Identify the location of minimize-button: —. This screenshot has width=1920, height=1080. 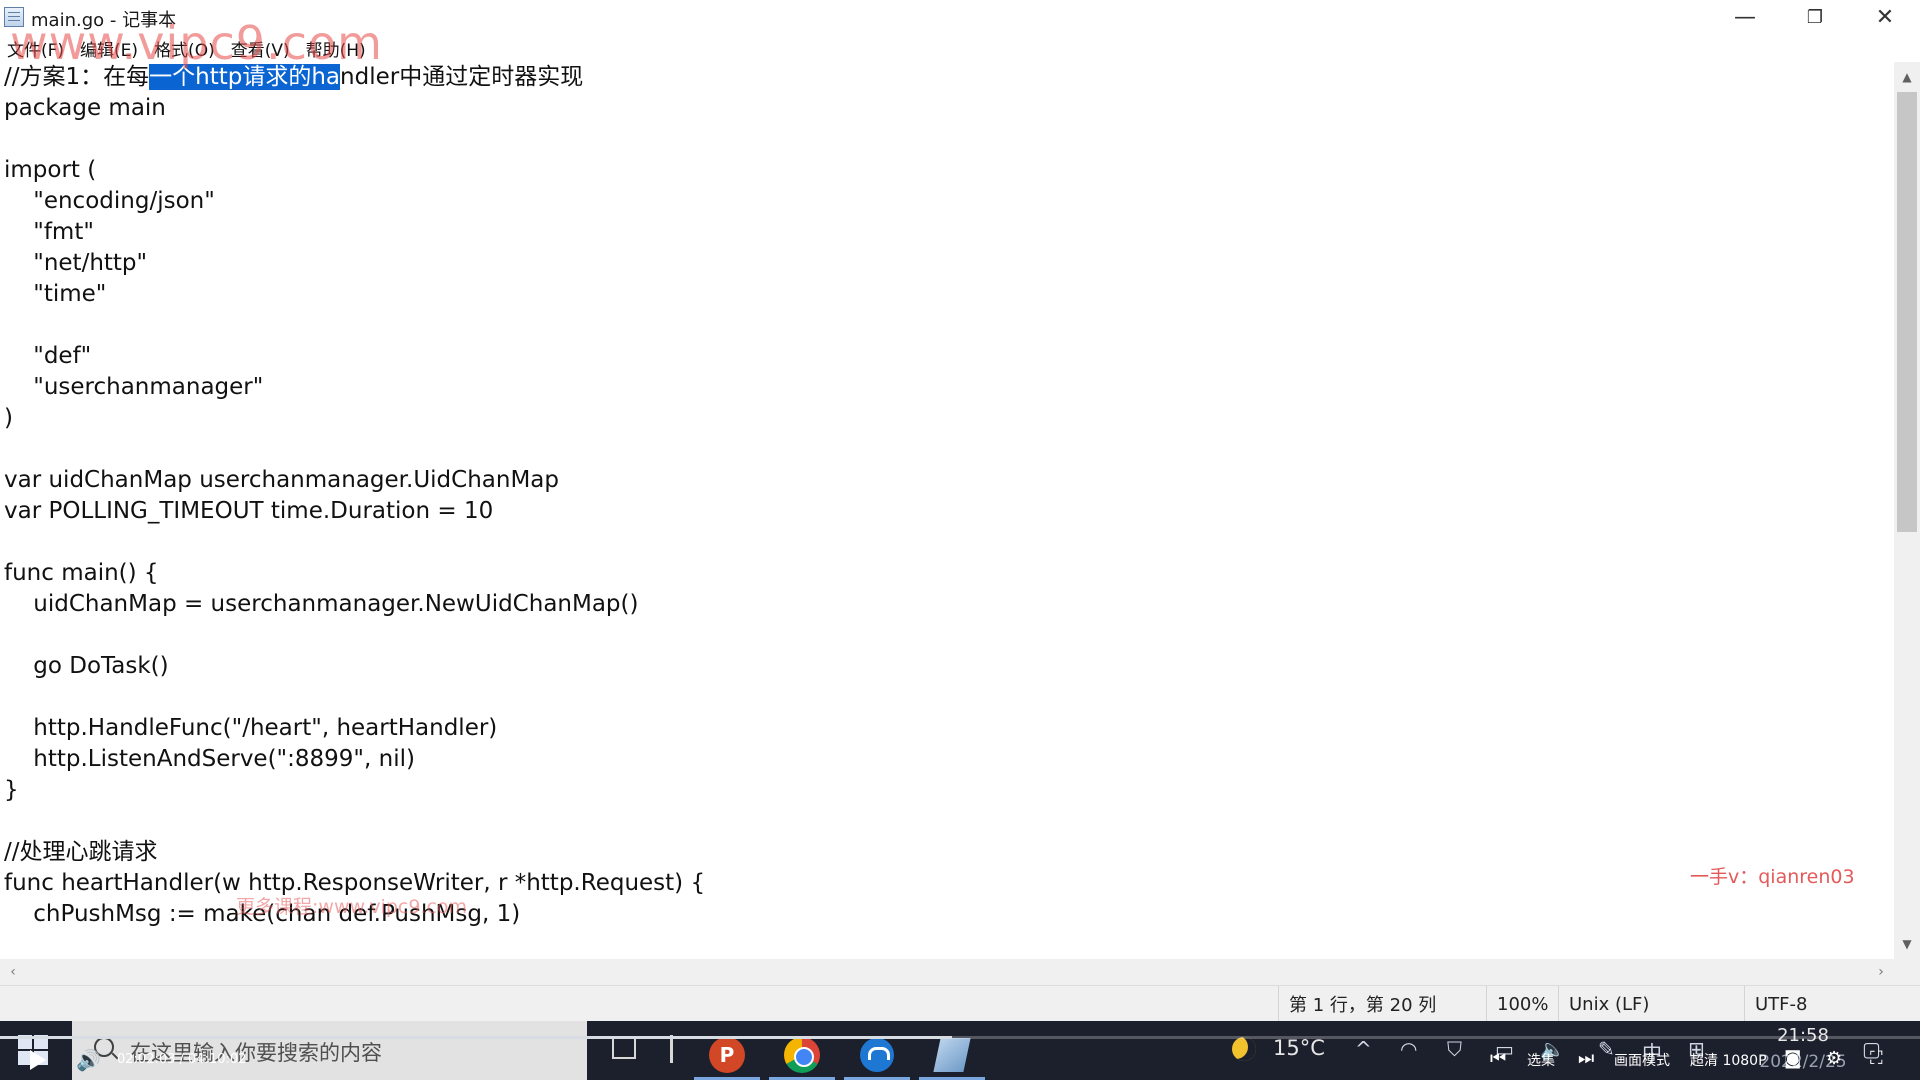
(1745, 17).